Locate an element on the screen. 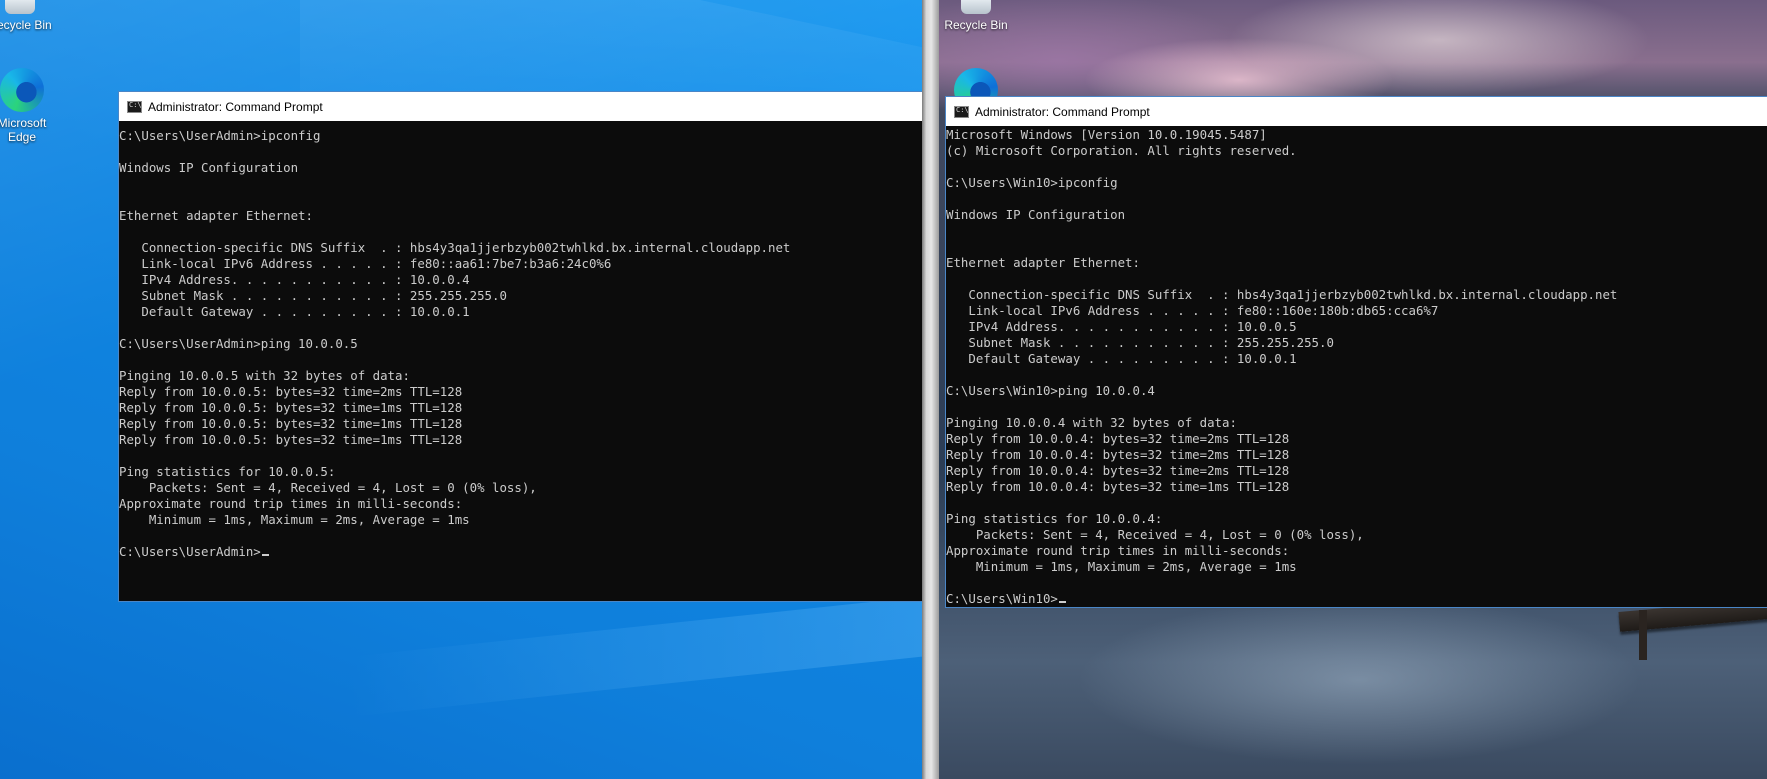 This screenshot has height=779, width=1767. console-prompt-line: C:\Users\UserAdmin> is located at coordinates (520, 552).